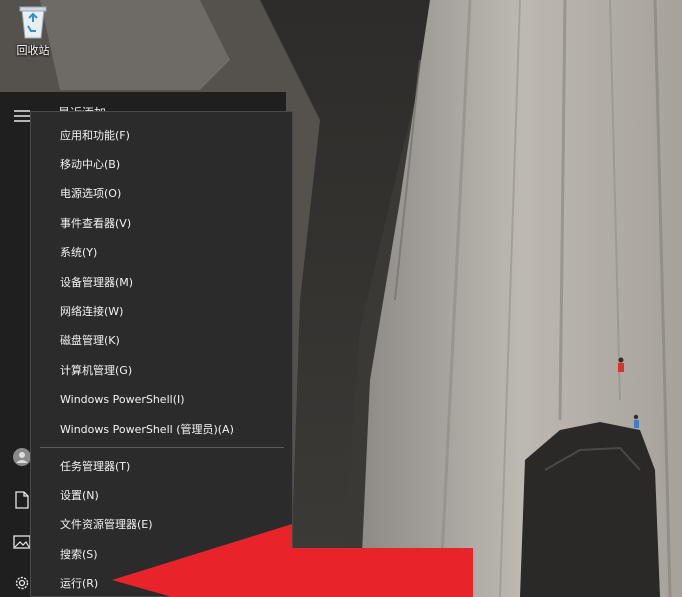  I want to click on recycle-bin-icon, so click(33, 22).